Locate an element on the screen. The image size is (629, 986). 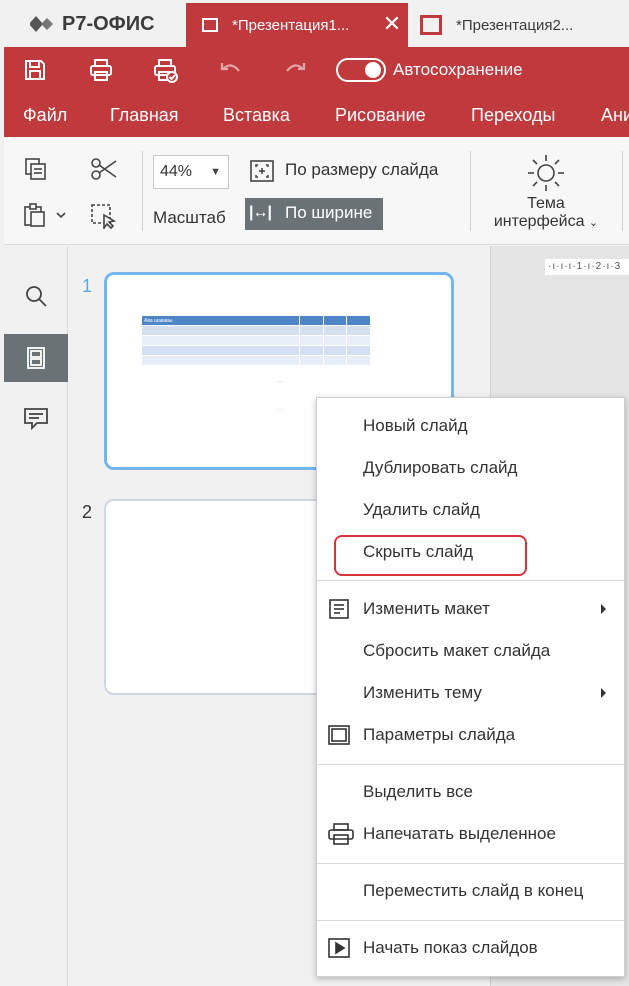
tab-presentation-1: *Презентация1... ✕ is located at coordinates (297, 25).